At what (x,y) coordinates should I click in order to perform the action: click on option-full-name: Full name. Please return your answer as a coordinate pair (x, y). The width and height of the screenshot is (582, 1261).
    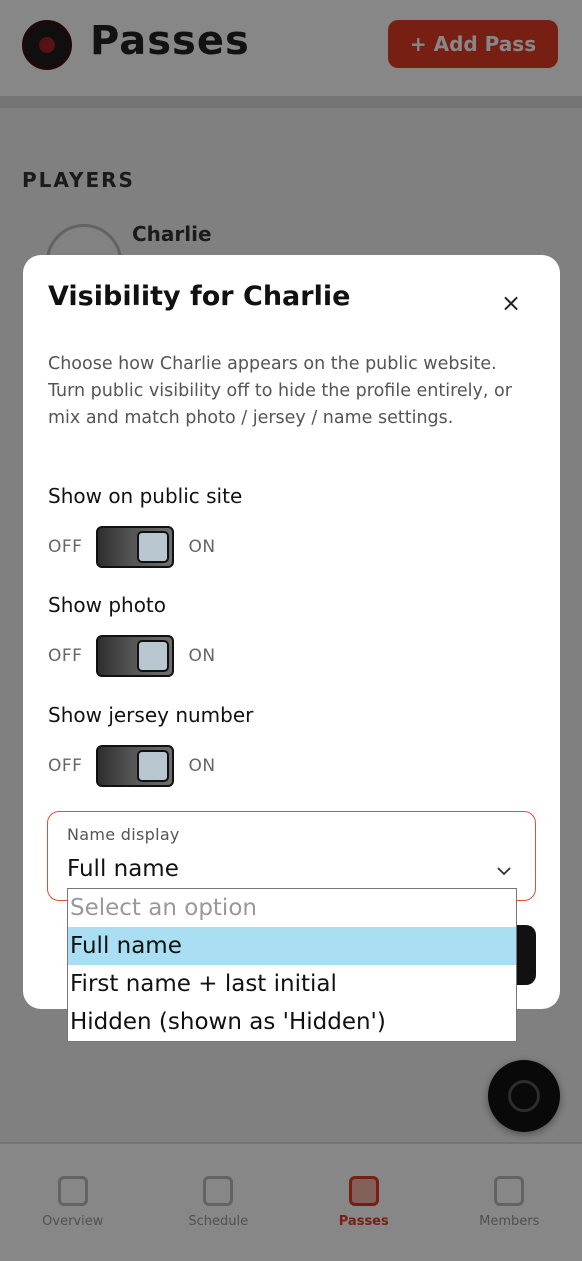
    Looking at the image, I should click on (292, 946).